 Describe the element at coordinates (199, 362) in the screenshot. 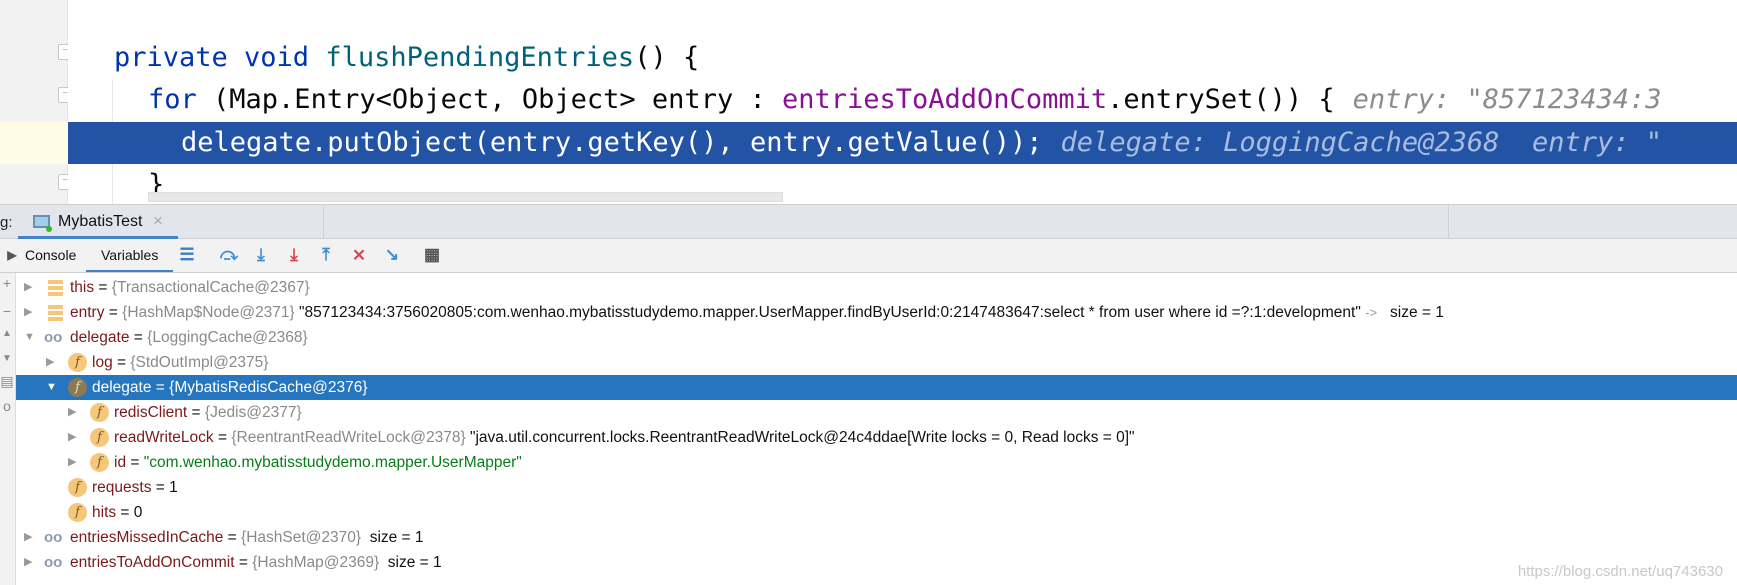

I see `object-ref: {StdOutImpl@2375}` at that location.